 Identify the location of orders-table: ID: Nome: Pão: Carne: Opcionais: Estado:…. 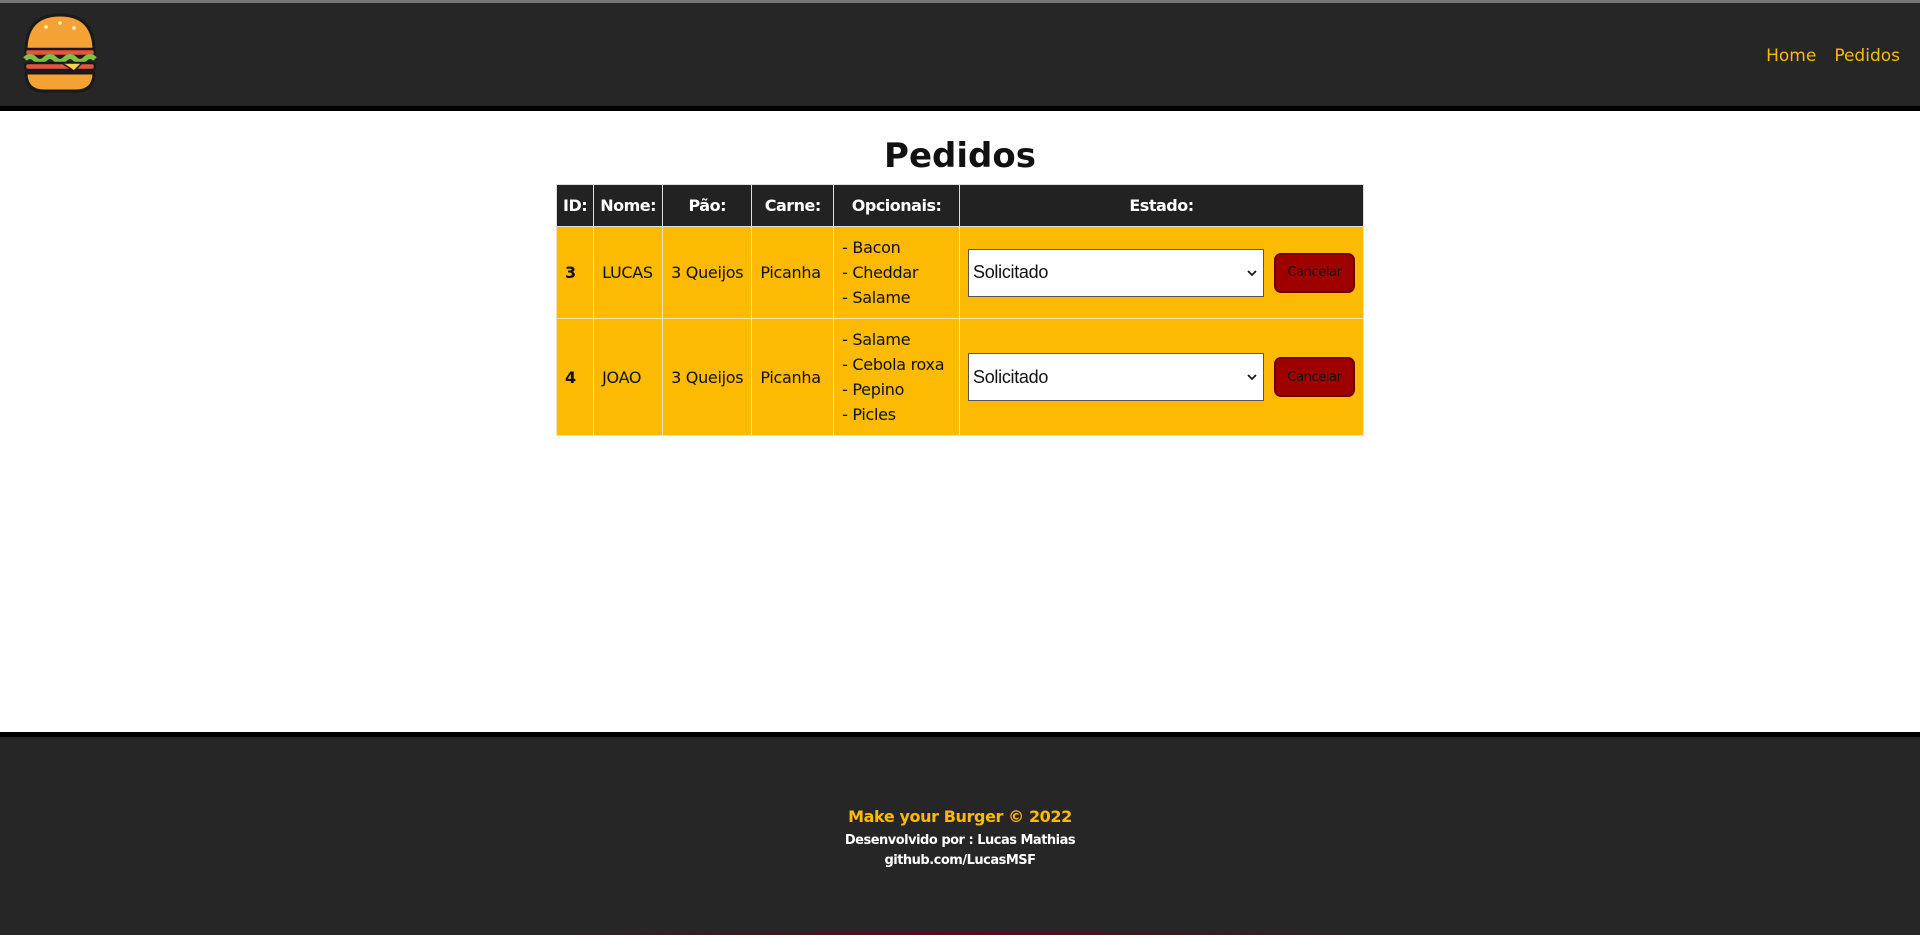
(959, 310).